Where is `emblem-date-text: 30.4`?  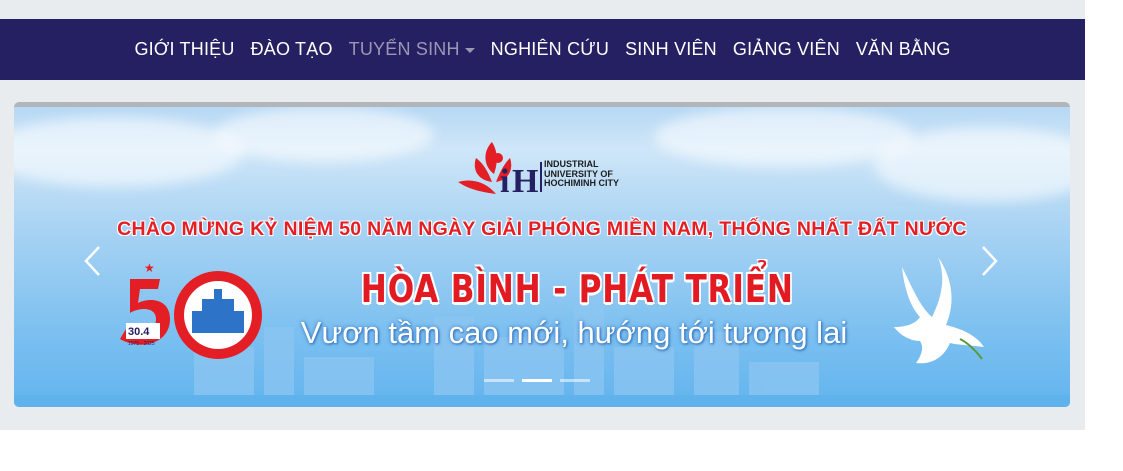
emblem-date-text: 30.4 is located at coordinates (139, 332).